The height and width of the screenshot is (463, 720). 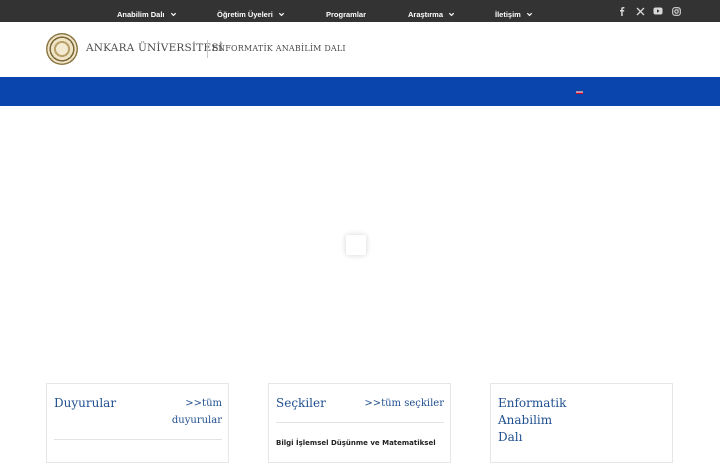 I want to click on nav-item-label: İletişim, so click(x=508, y=14).